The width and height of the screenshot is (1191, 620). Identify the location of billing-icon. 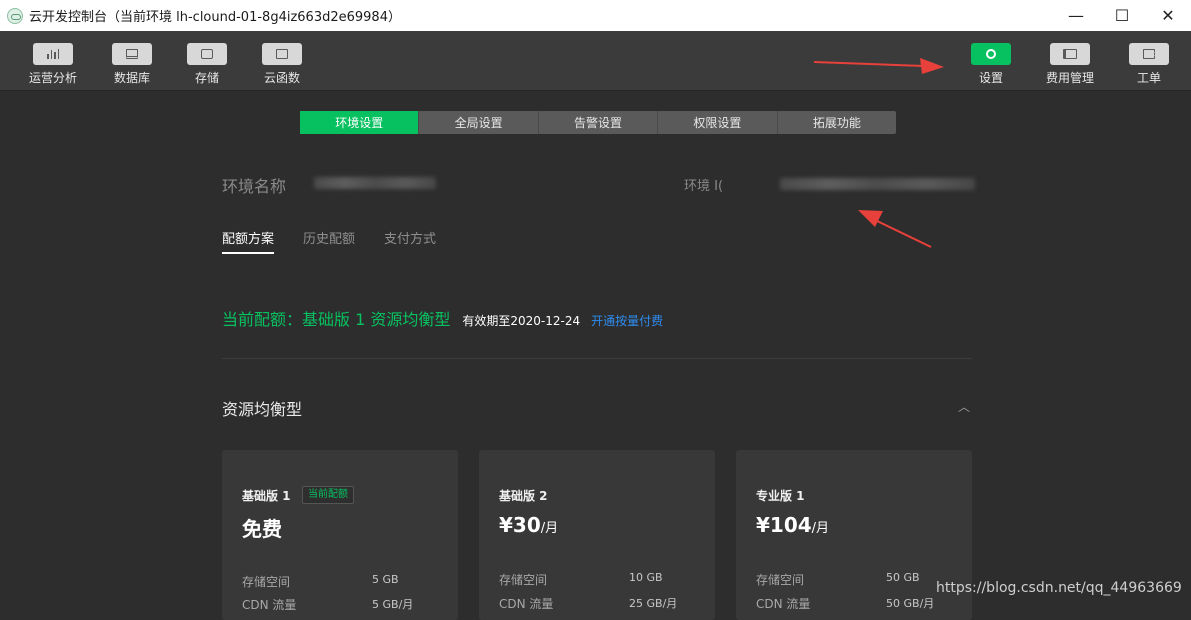
(1070, 54).